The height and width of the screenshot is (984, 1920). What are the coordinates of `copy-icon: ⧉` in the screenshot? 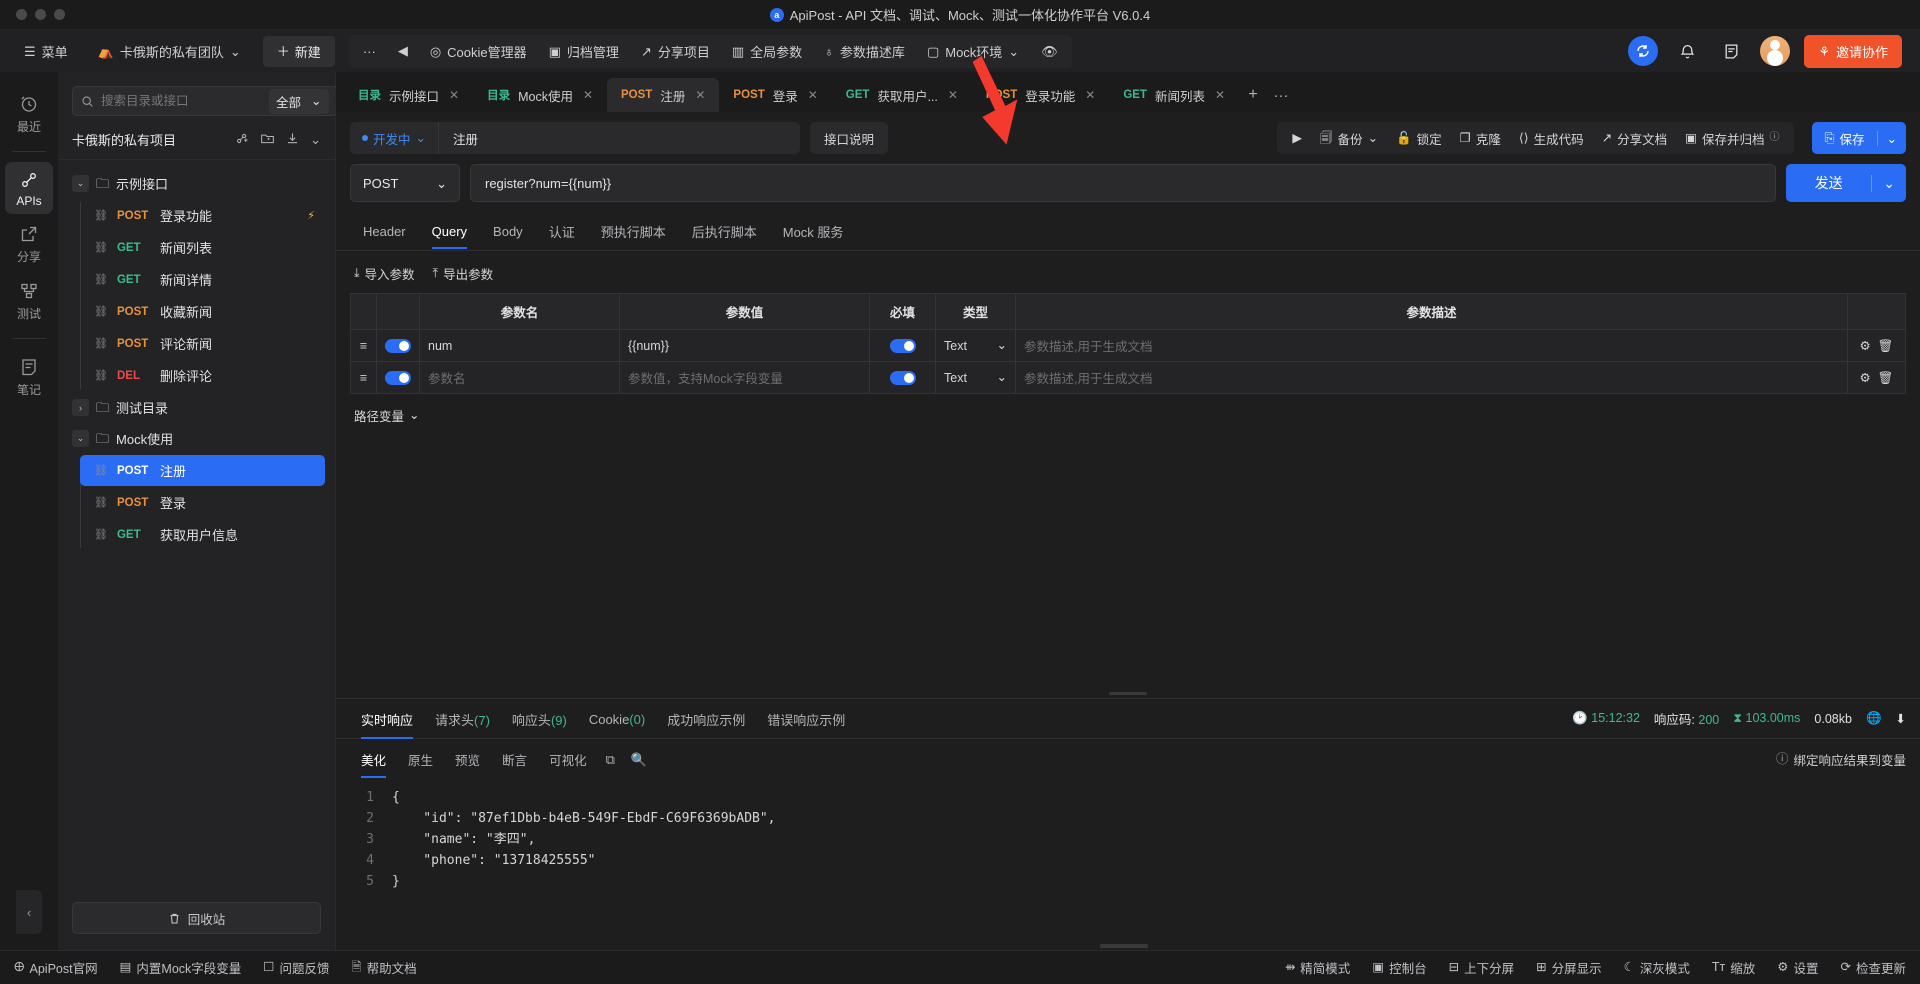 It's located at (610, 760).